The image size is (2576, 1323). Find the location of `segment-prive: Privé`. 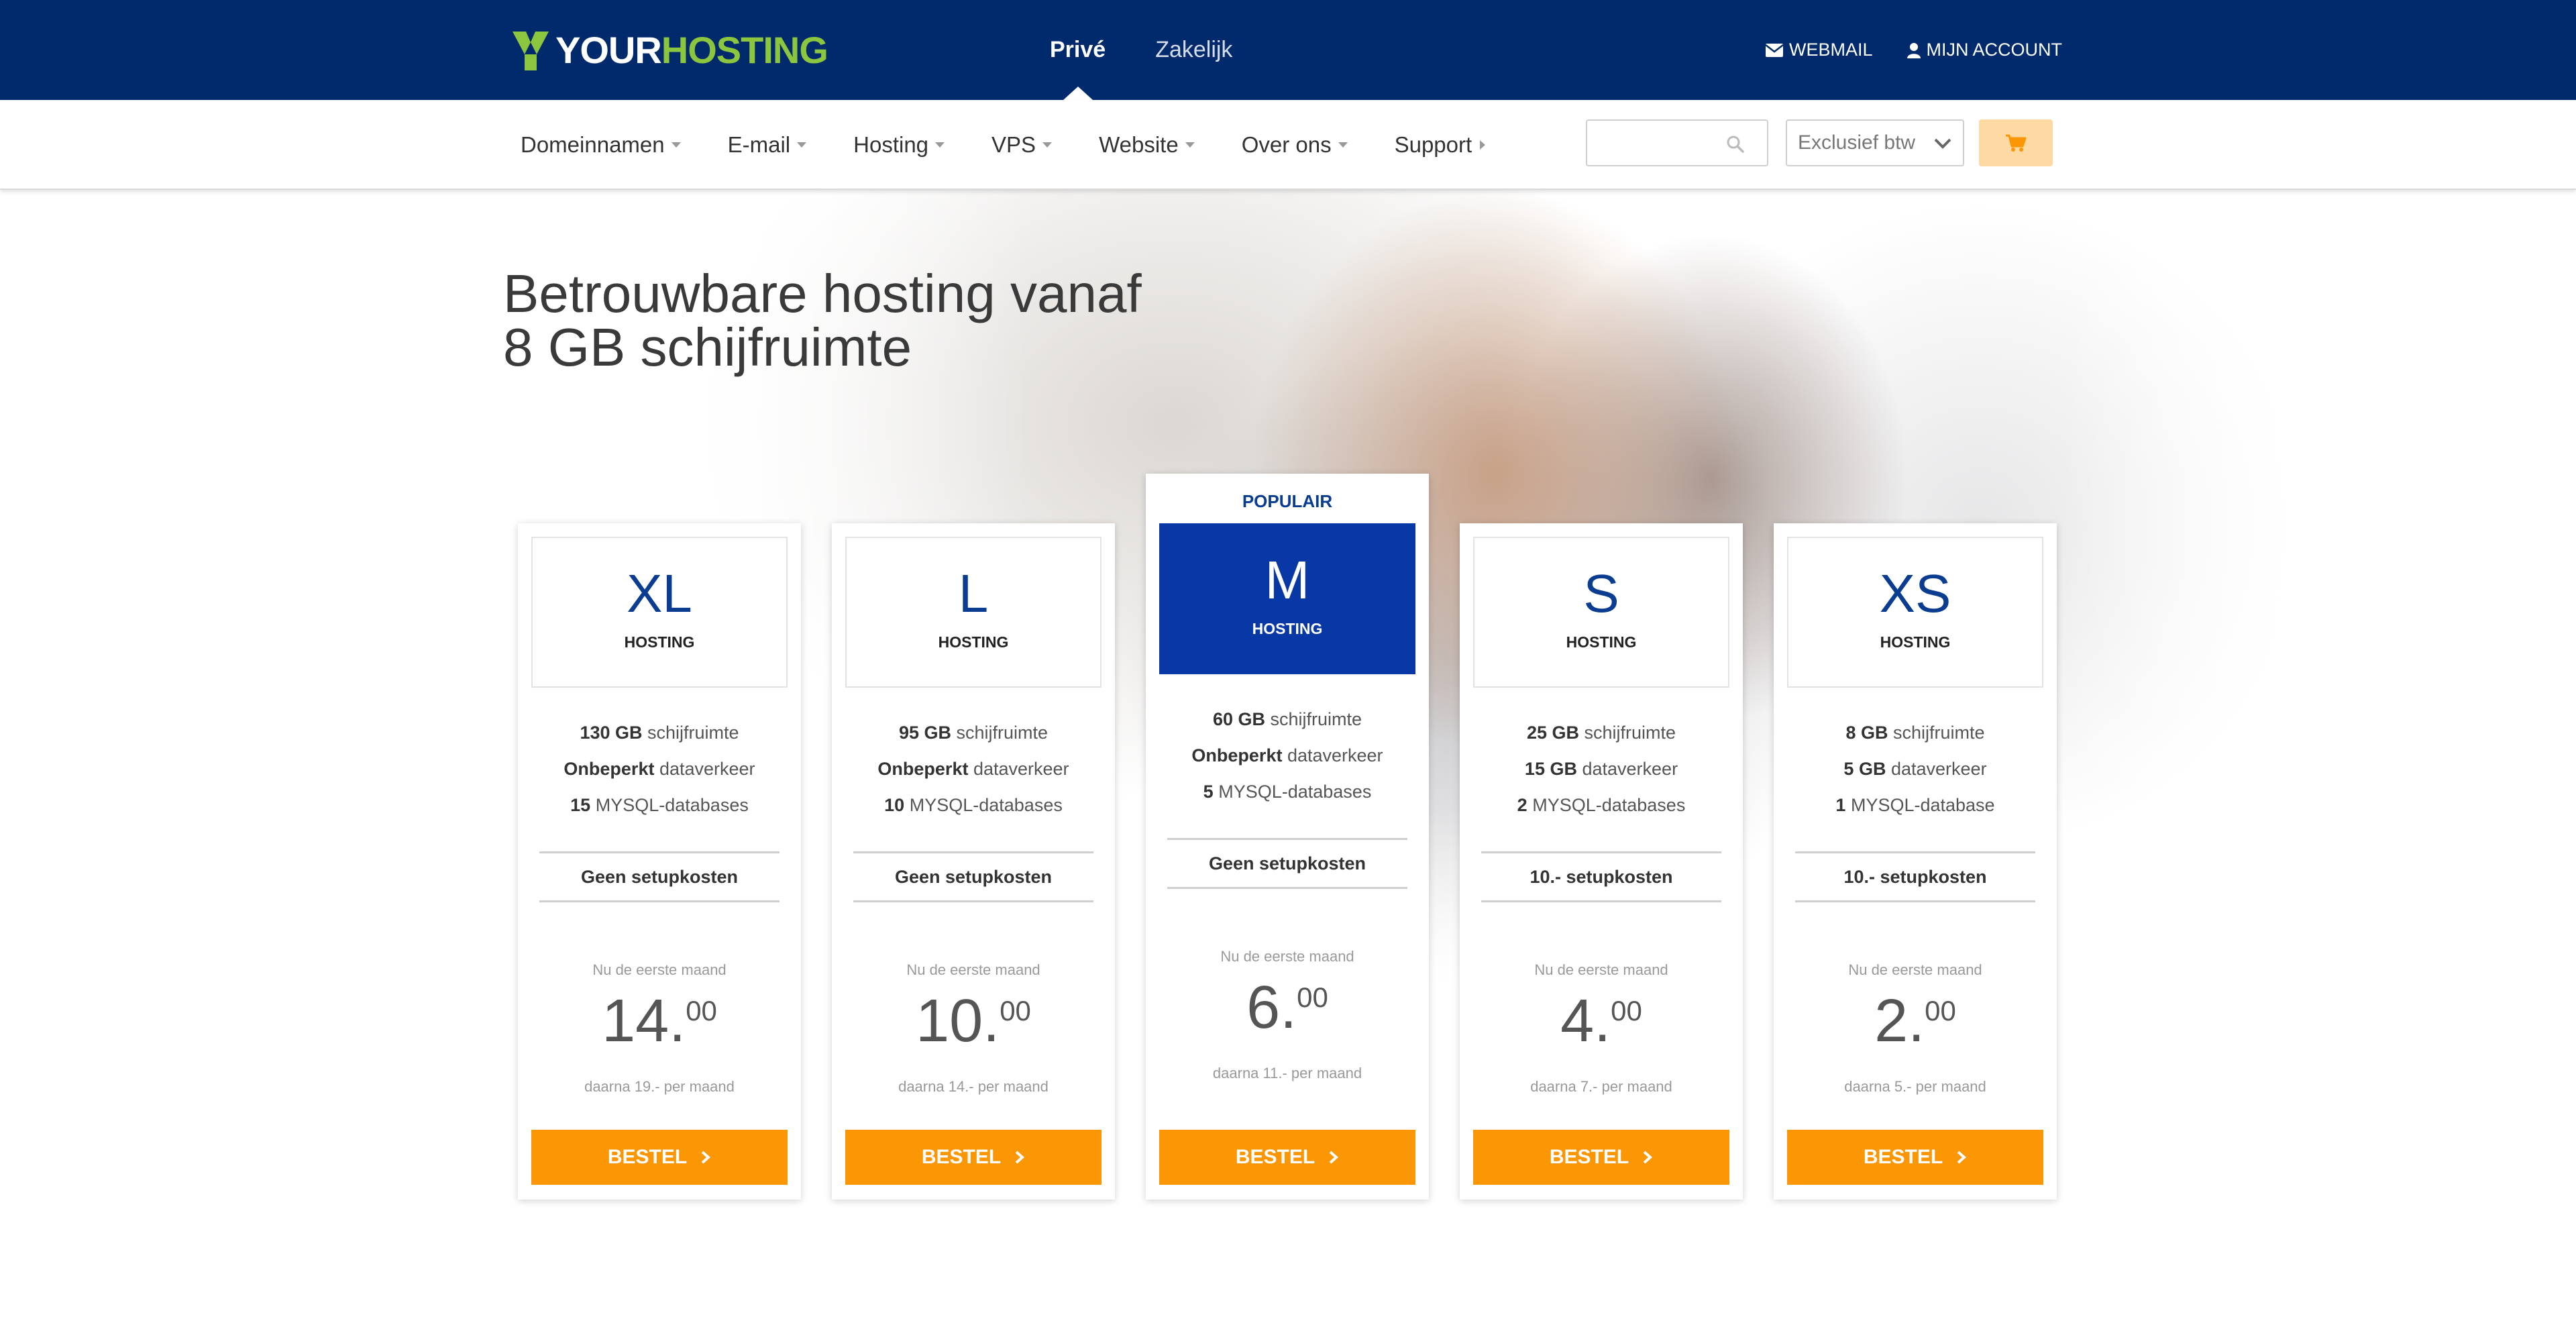

segment-prive: Privé is located at coordinates (1078, 50).